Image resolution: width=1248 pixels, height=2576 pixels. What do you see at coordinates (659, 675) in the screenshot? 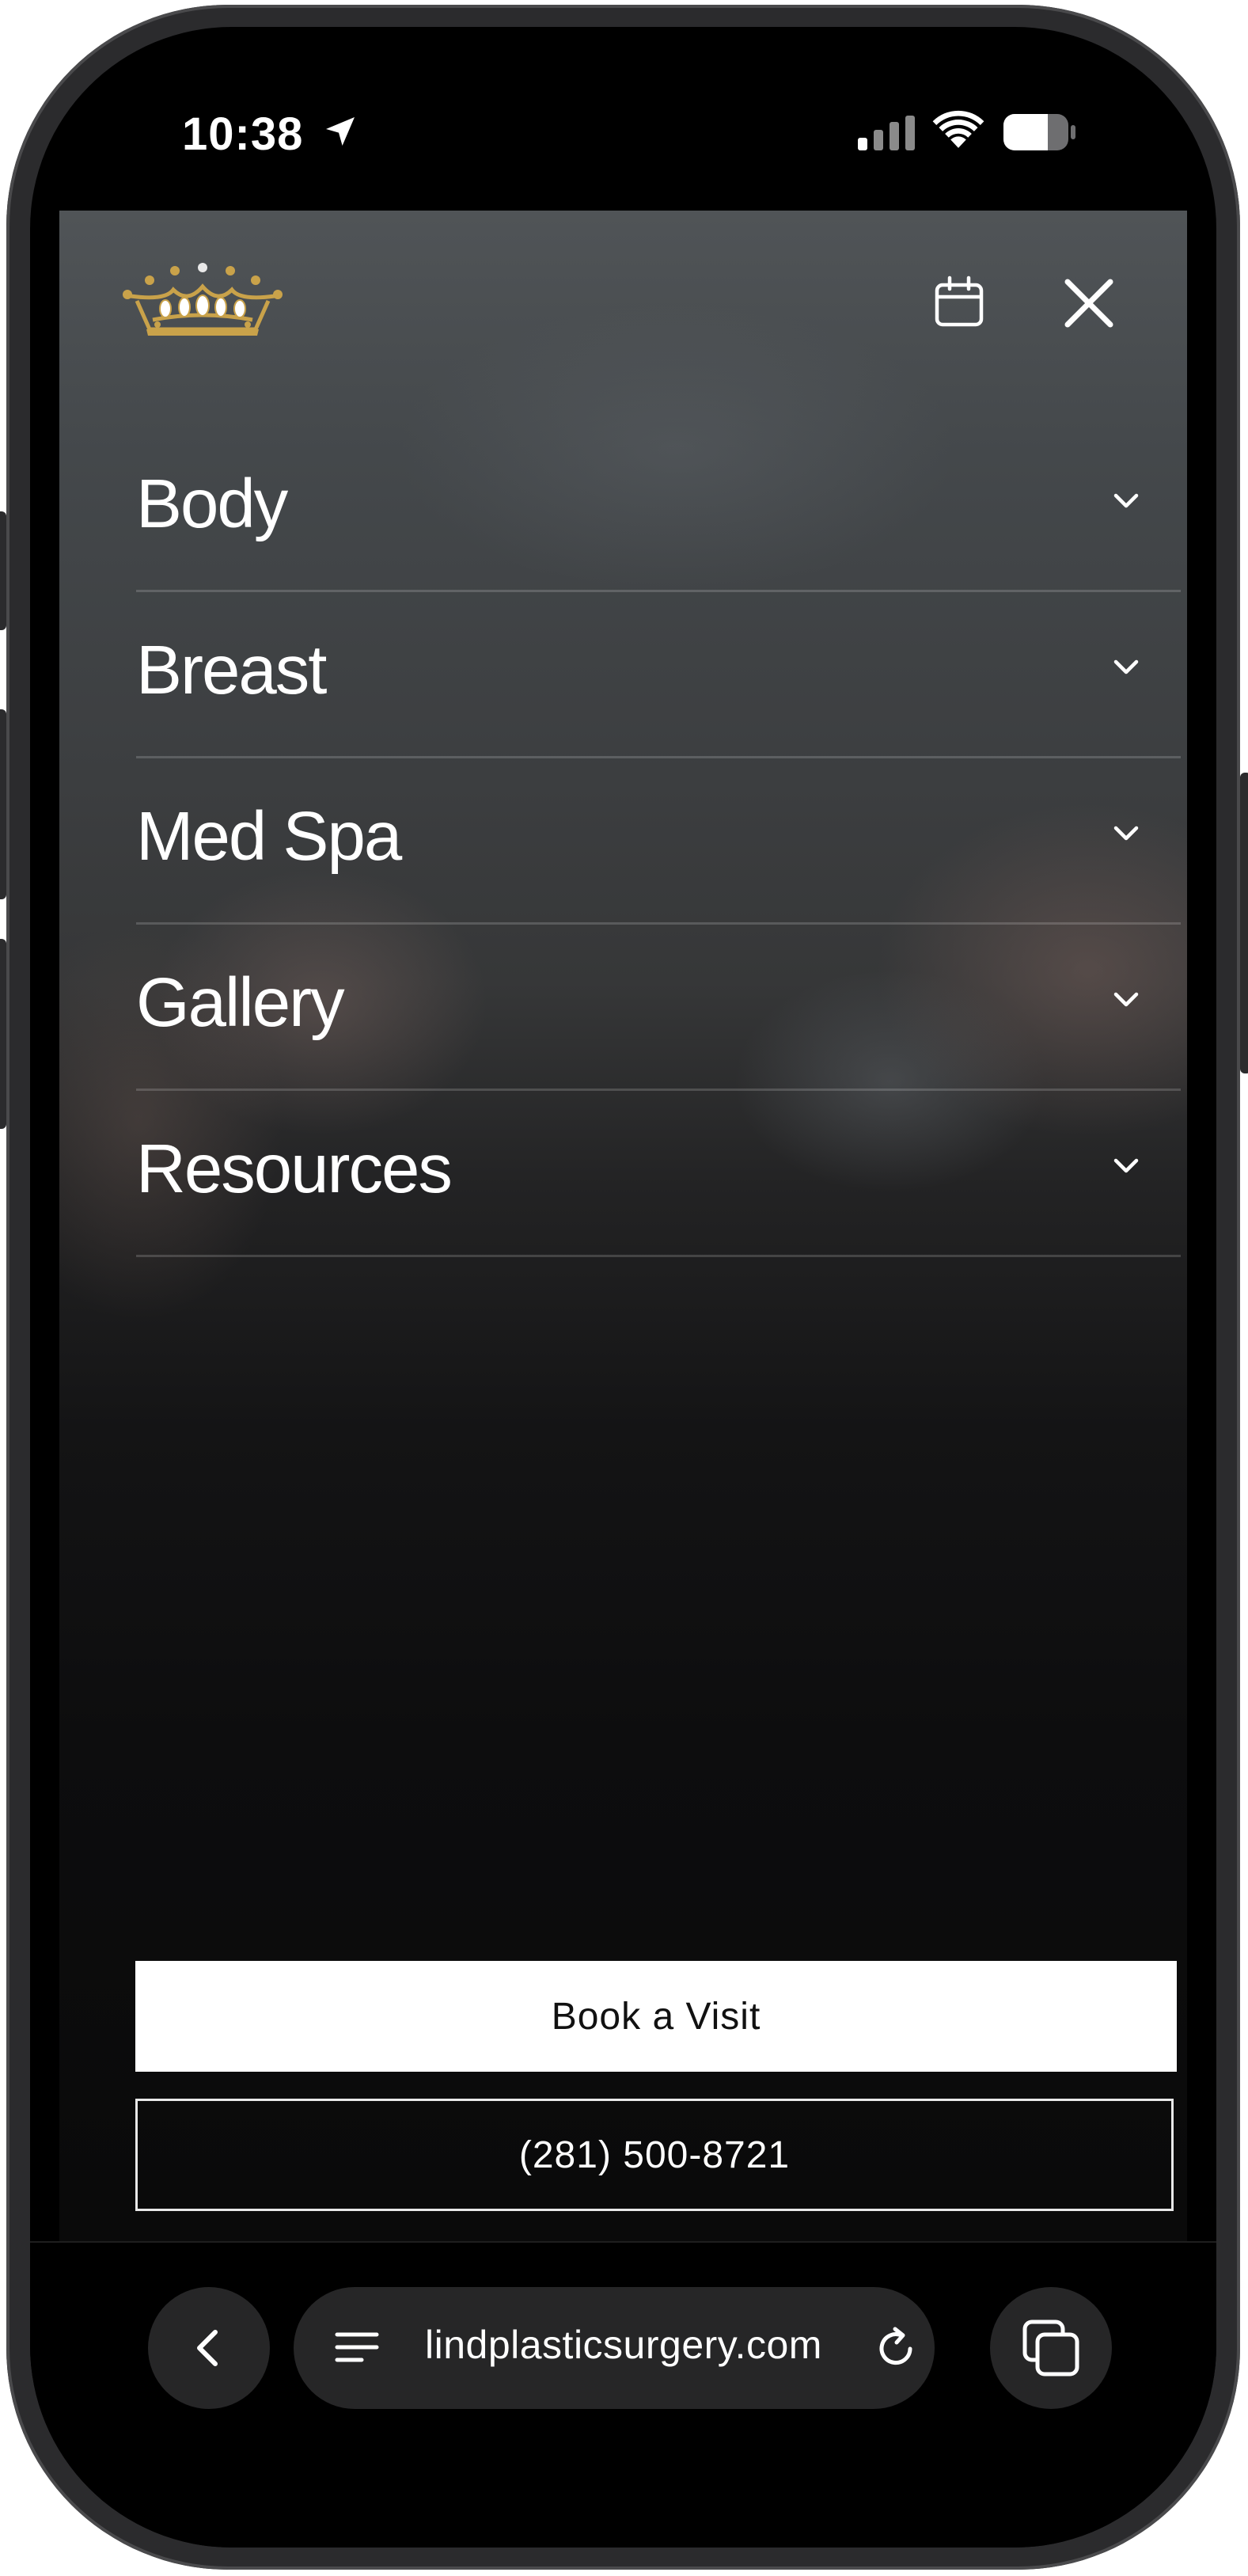
I see `menu-item-breast: Breast` at bounding box center [659, 675].